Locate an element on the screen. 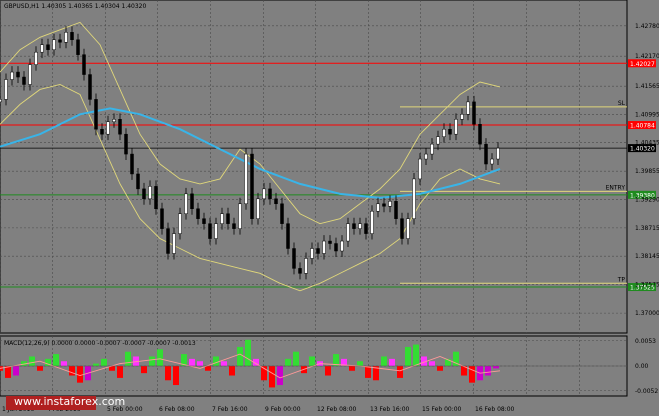 This screenshot has width=659, height=416. price-tick-label: 1.37000 is located at coordinates (647, 313).